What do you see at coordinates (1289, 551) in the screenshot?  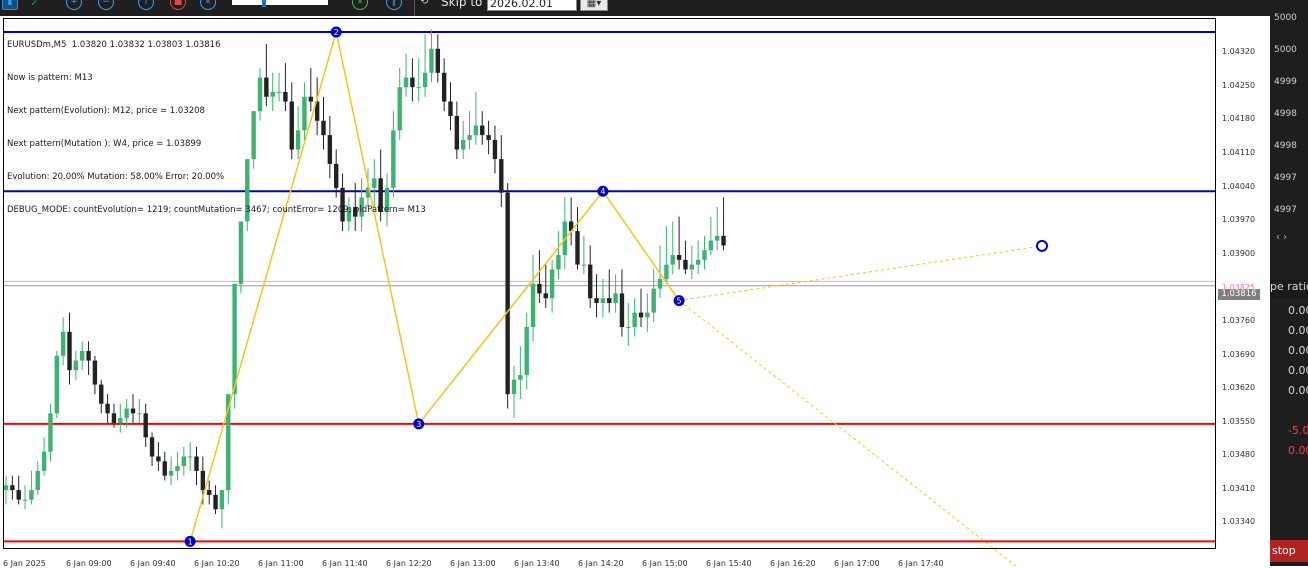 I see `stop-button: stop` at bounding box center [1289, 551].